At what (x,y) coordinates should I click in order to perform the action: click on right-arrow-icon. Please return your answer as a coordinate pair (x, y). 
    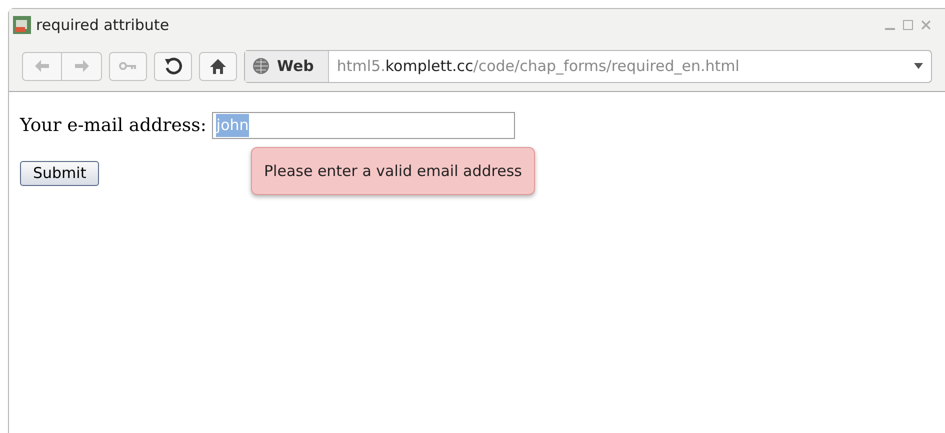
    Looking at the image, I should click on (81, 66).